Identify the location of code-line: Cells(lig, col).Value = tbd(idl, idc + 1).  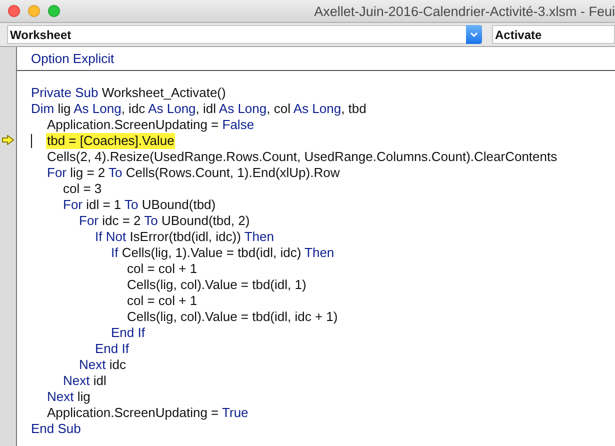
(232, 317).